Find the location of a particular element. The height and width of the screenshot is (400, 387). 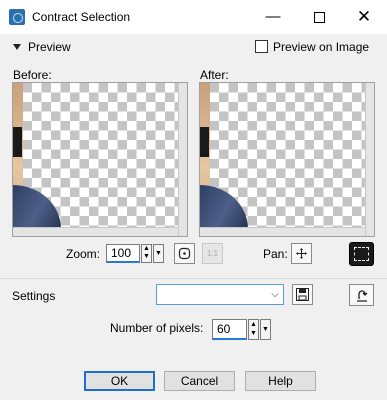

chevron-down-icon: ⌵ is located at coordinates (275, 294).